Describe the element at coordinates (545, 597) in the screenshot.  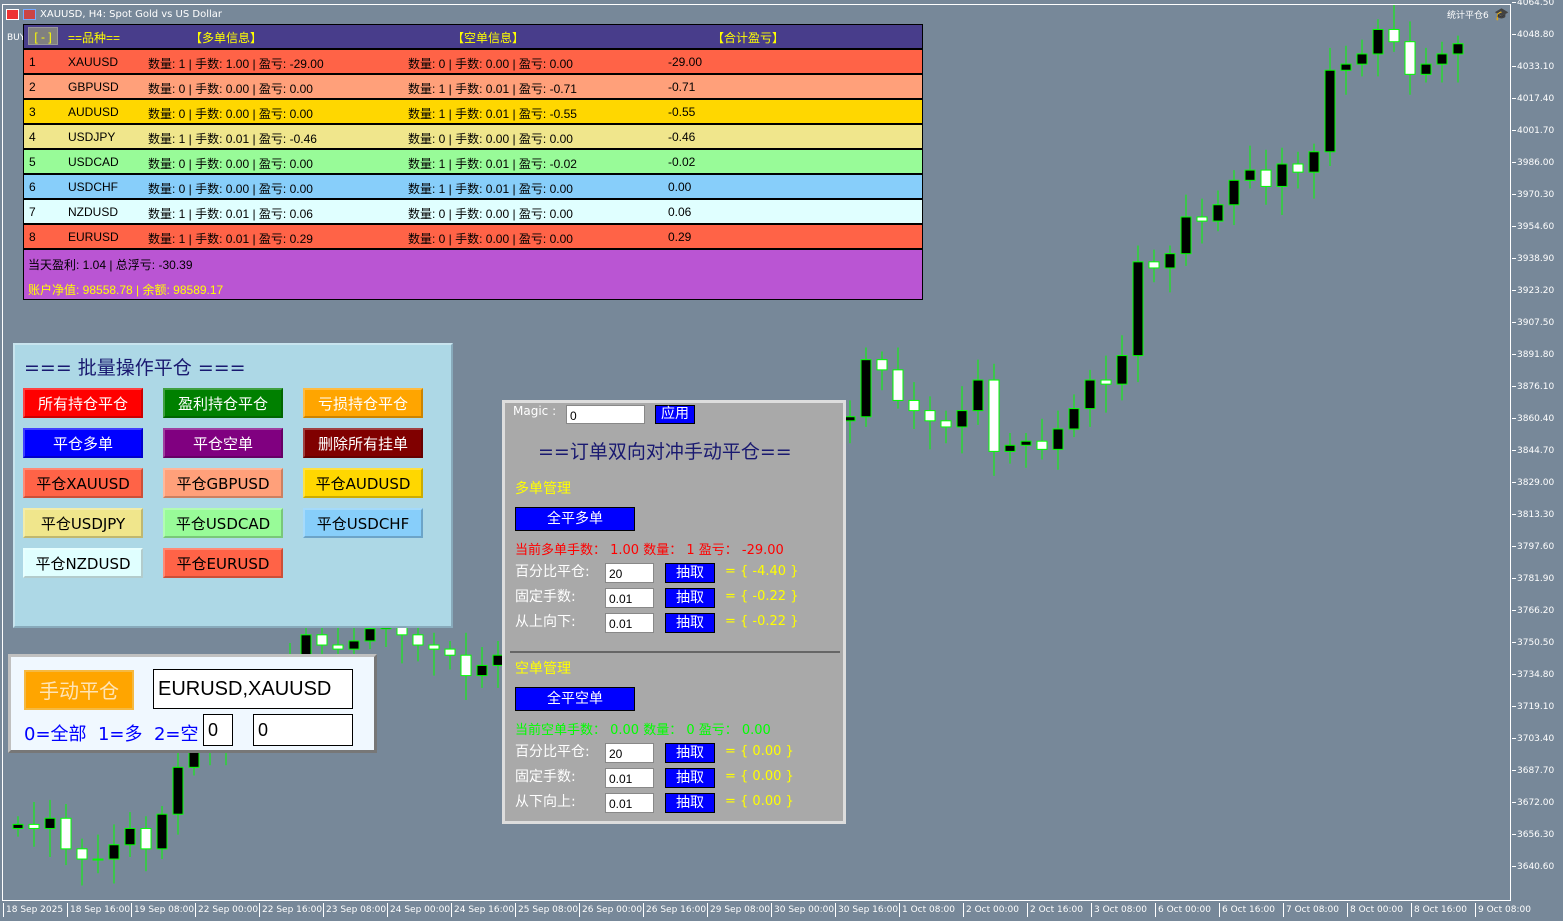
I see `param-label: 固定手数:` at that location.